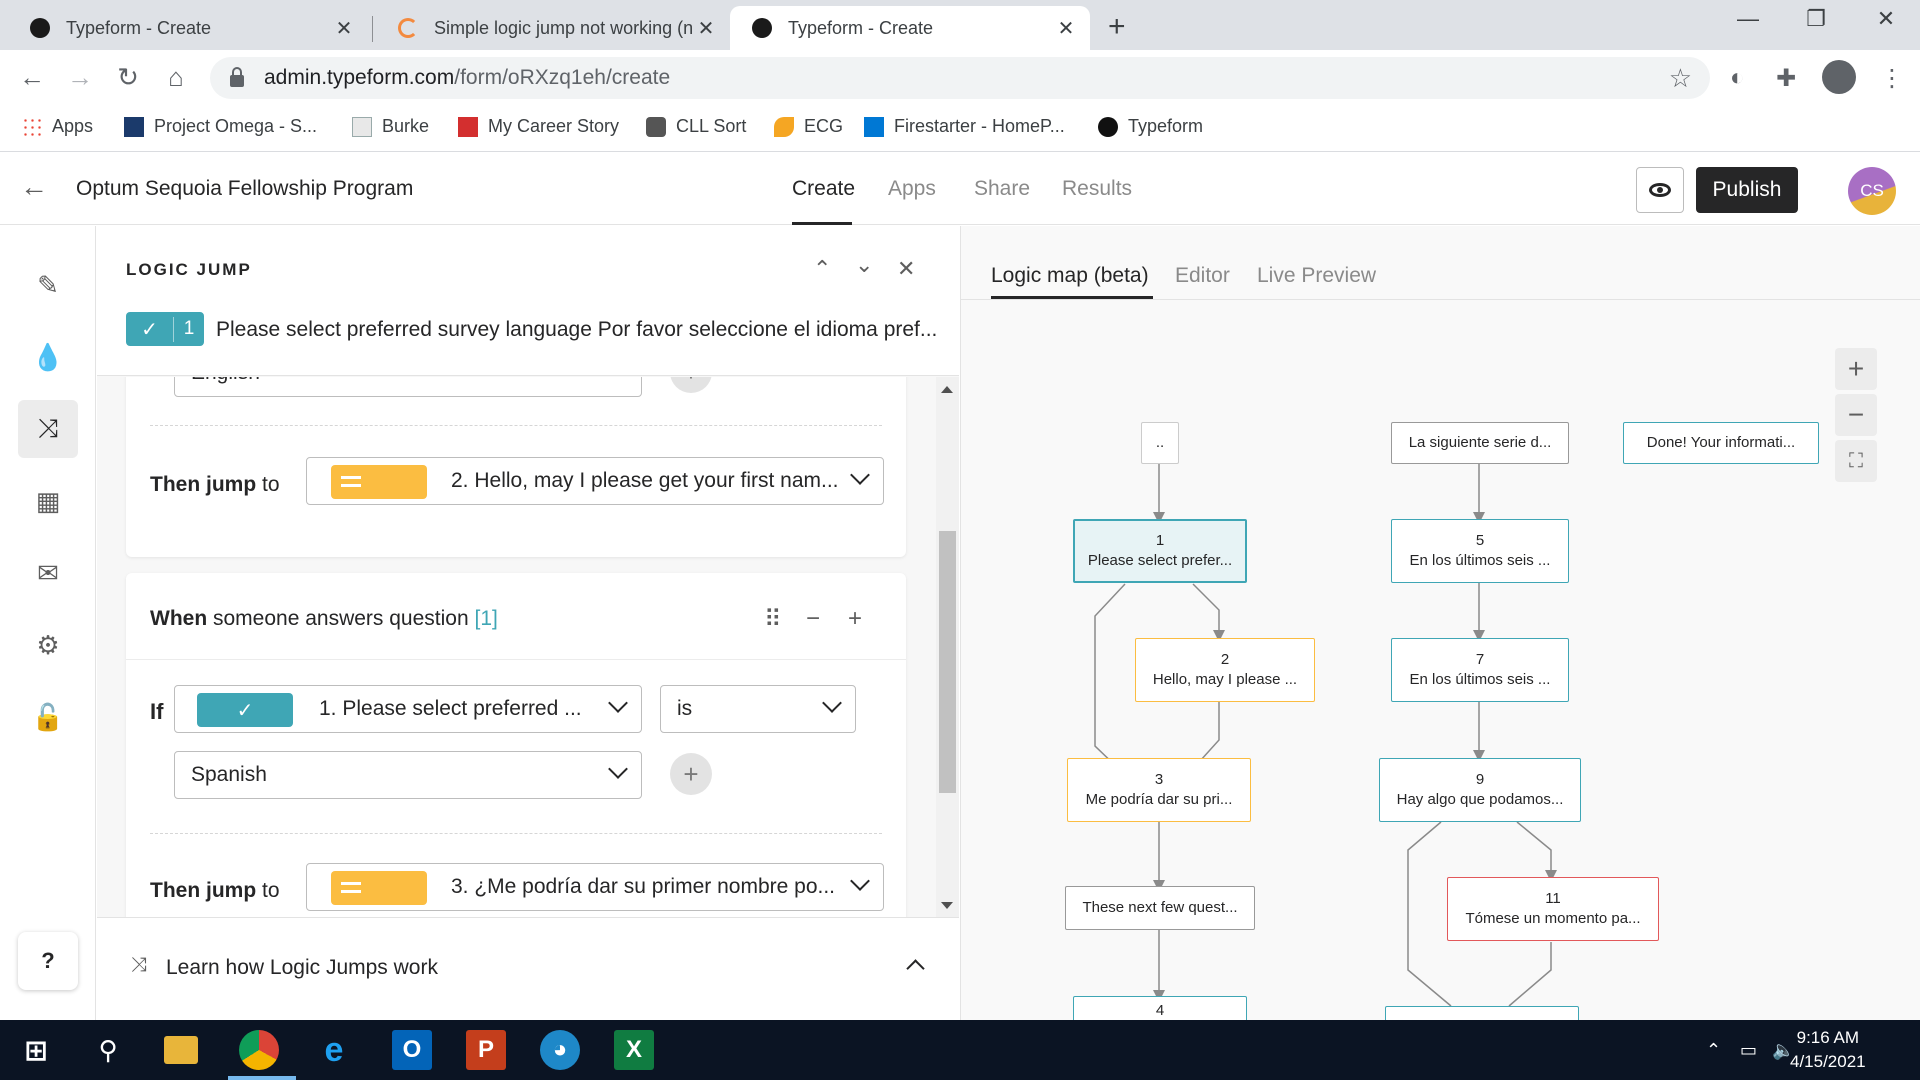 This screenshot has height=1080, width=1920. What do you see at coordinates (408, 387) in the screenshot?
I see `answer-select: English` at bounding box center [408, 387].